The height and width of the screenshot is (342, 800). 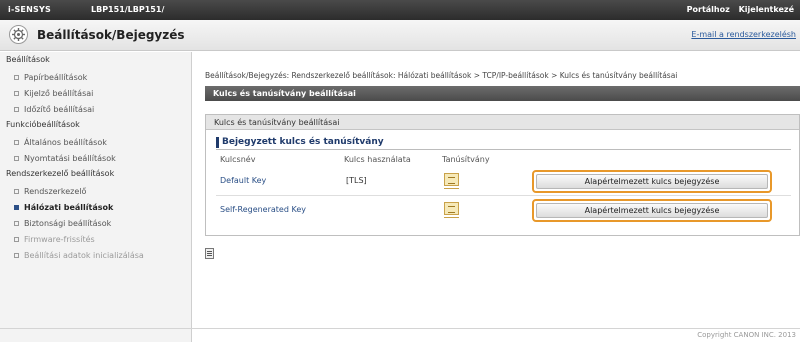 What do you see at coordinates (746, 335) in the screenshot?
I see `copyright: Copyright CANON INC. 2013` at bounding box center [746, 335].